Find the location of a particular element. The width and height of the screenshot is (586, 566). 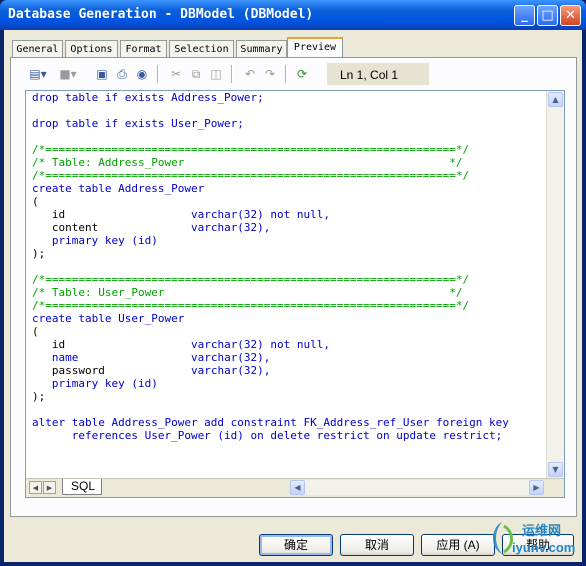

ok-button: 确定 is located at coordinates (296, 545).